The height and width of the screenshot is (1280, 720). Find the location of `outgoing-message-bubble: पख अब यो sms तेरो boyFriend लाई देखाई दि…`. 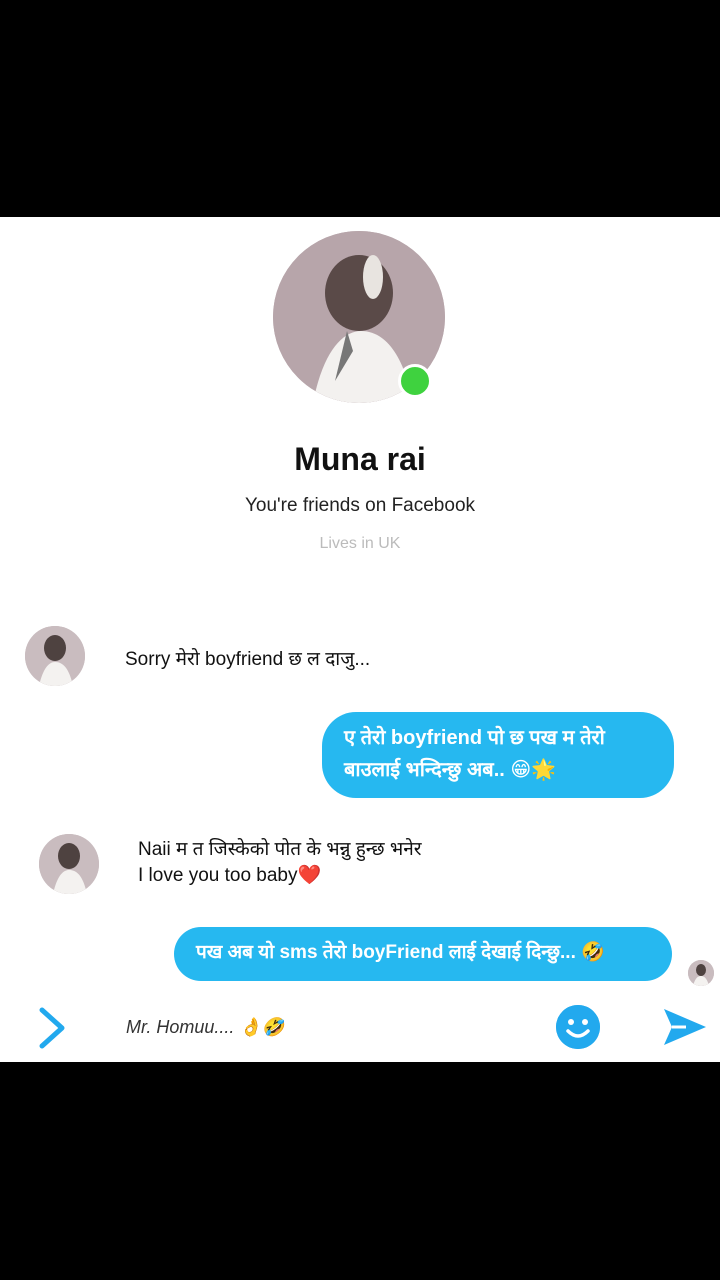

outgoing-message-bubble: पख अब यो sms तेरो boyFriend लाई देखाई दि… is located at coordinates (423, 954).